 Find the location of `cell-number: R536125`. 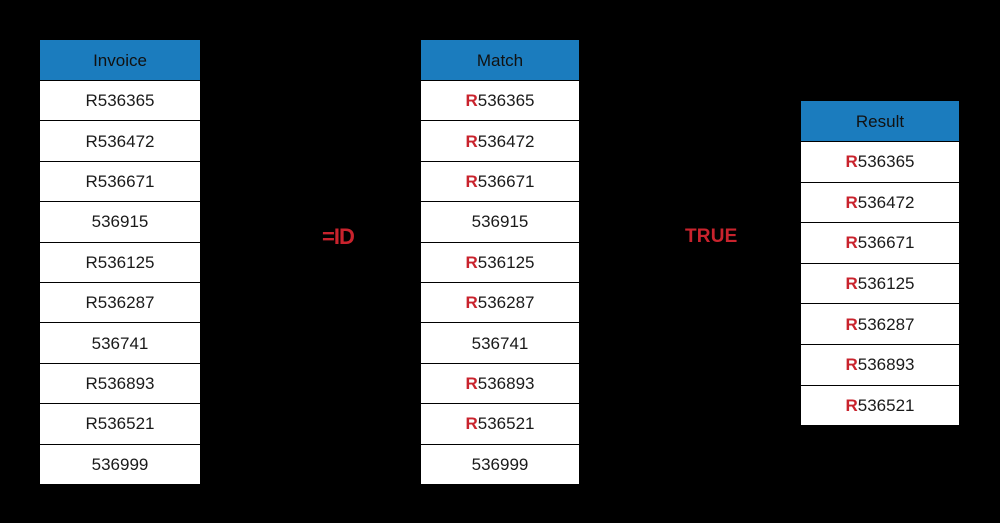

cell-number: R536125 is located at coordinates (120, 262).